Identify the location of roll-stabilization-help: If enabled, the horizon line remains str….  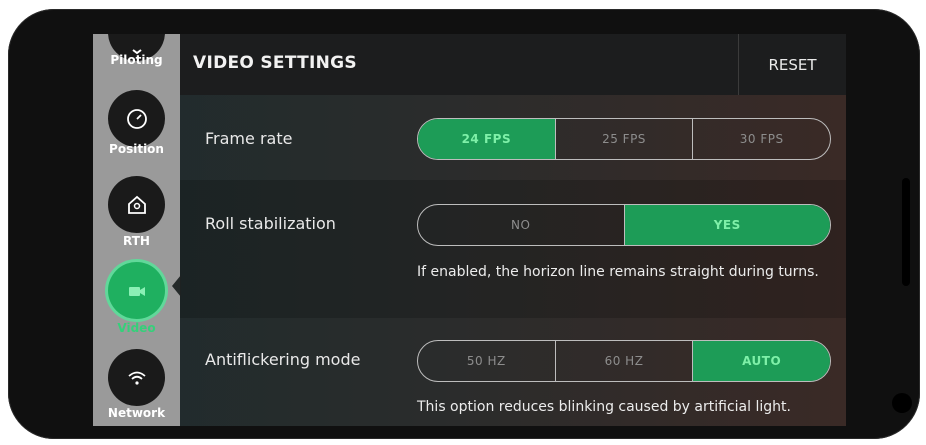
(618, 272).